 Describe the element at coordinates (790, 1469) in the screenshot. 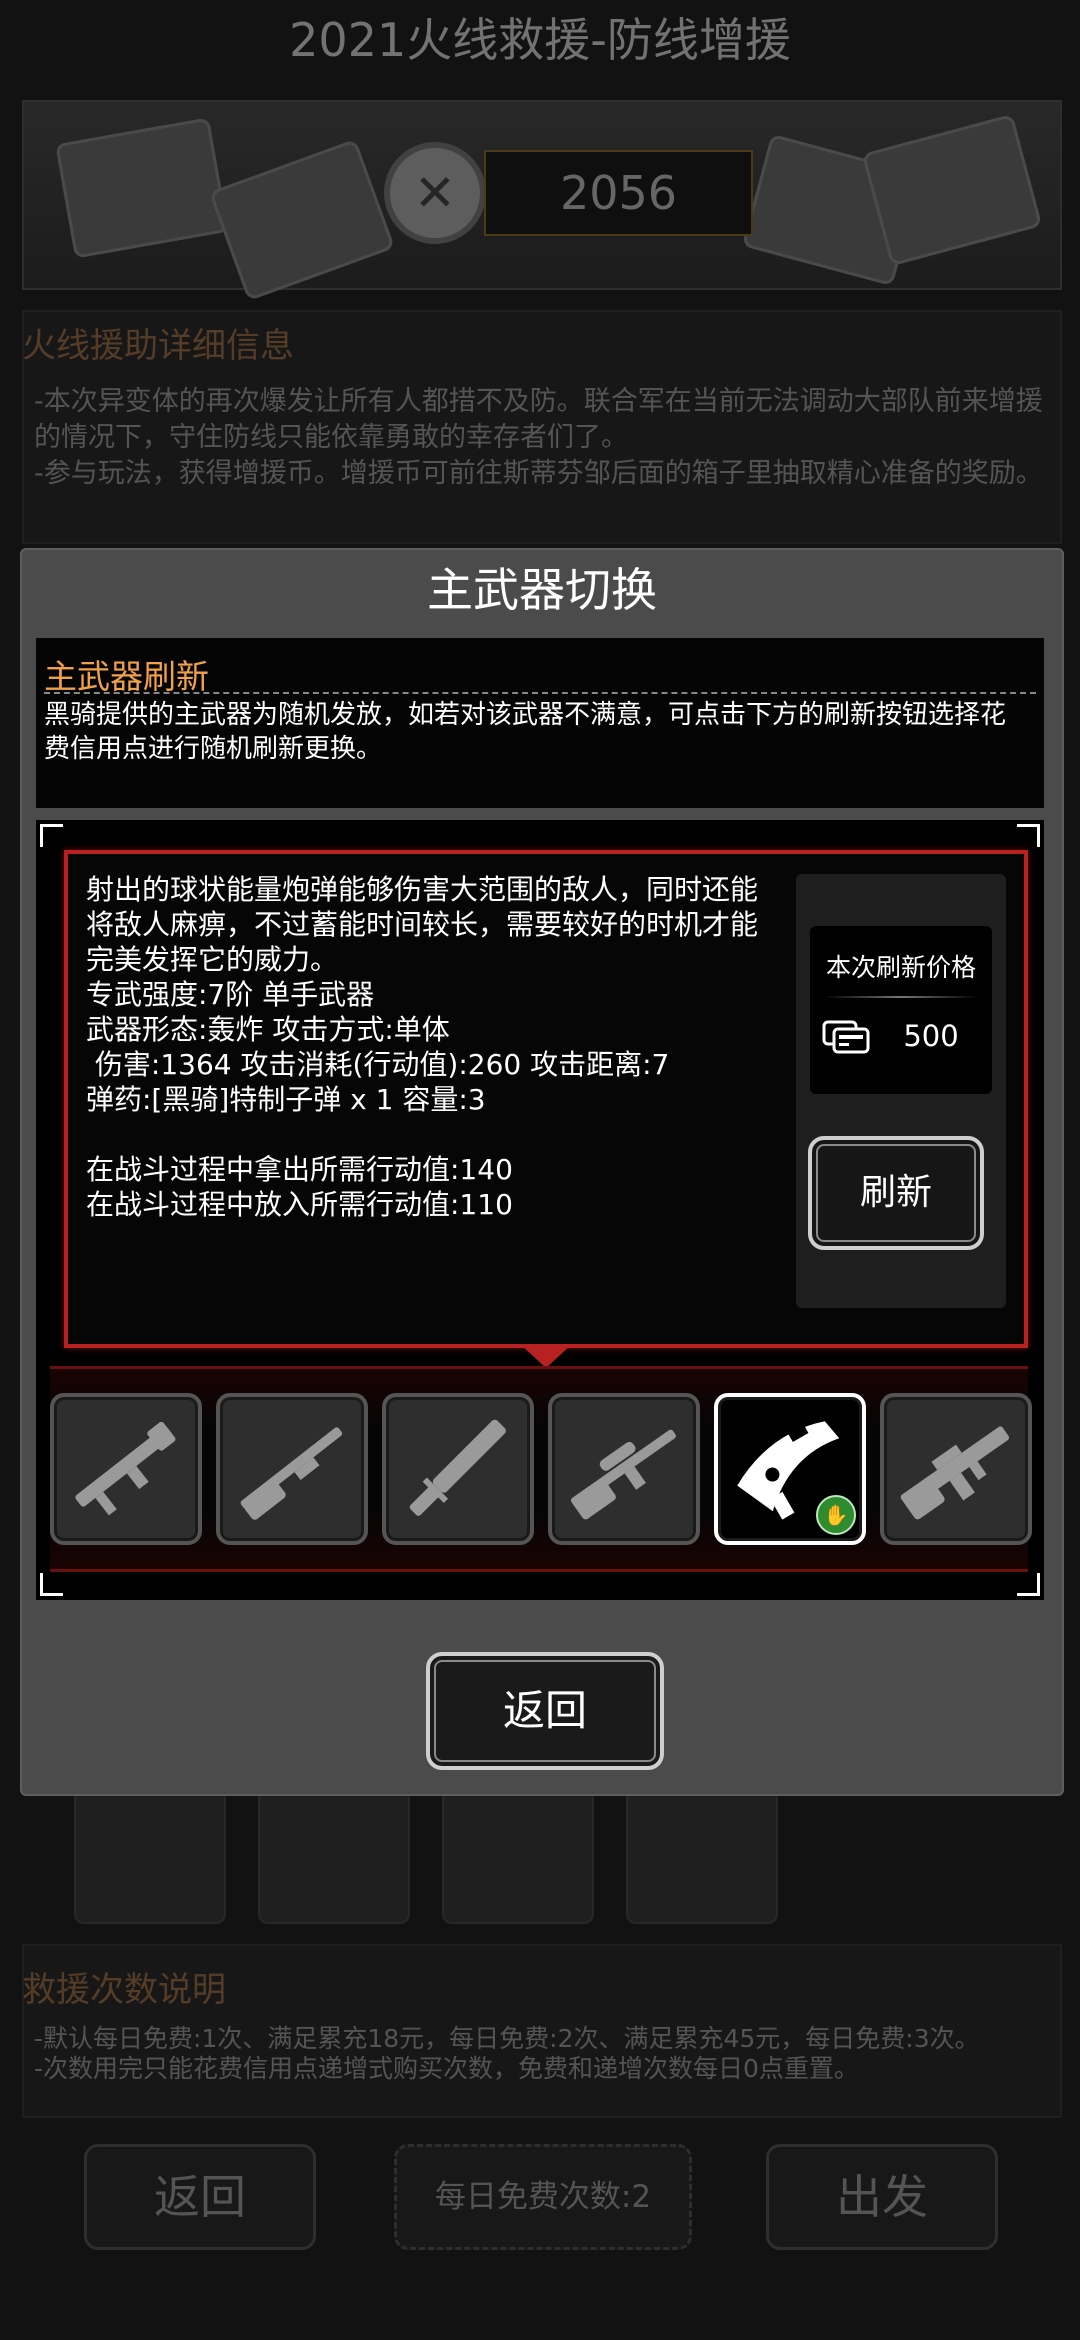

I see `weapon-slot-5: ✋` at that location.